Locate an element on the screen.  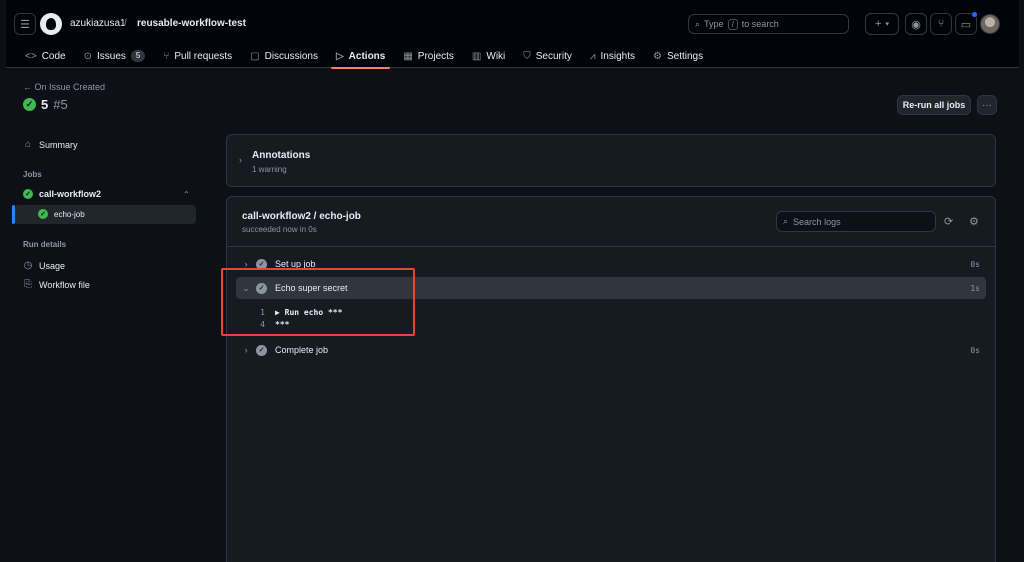
issues-counter: 5 is located at coordinates (138, 56).